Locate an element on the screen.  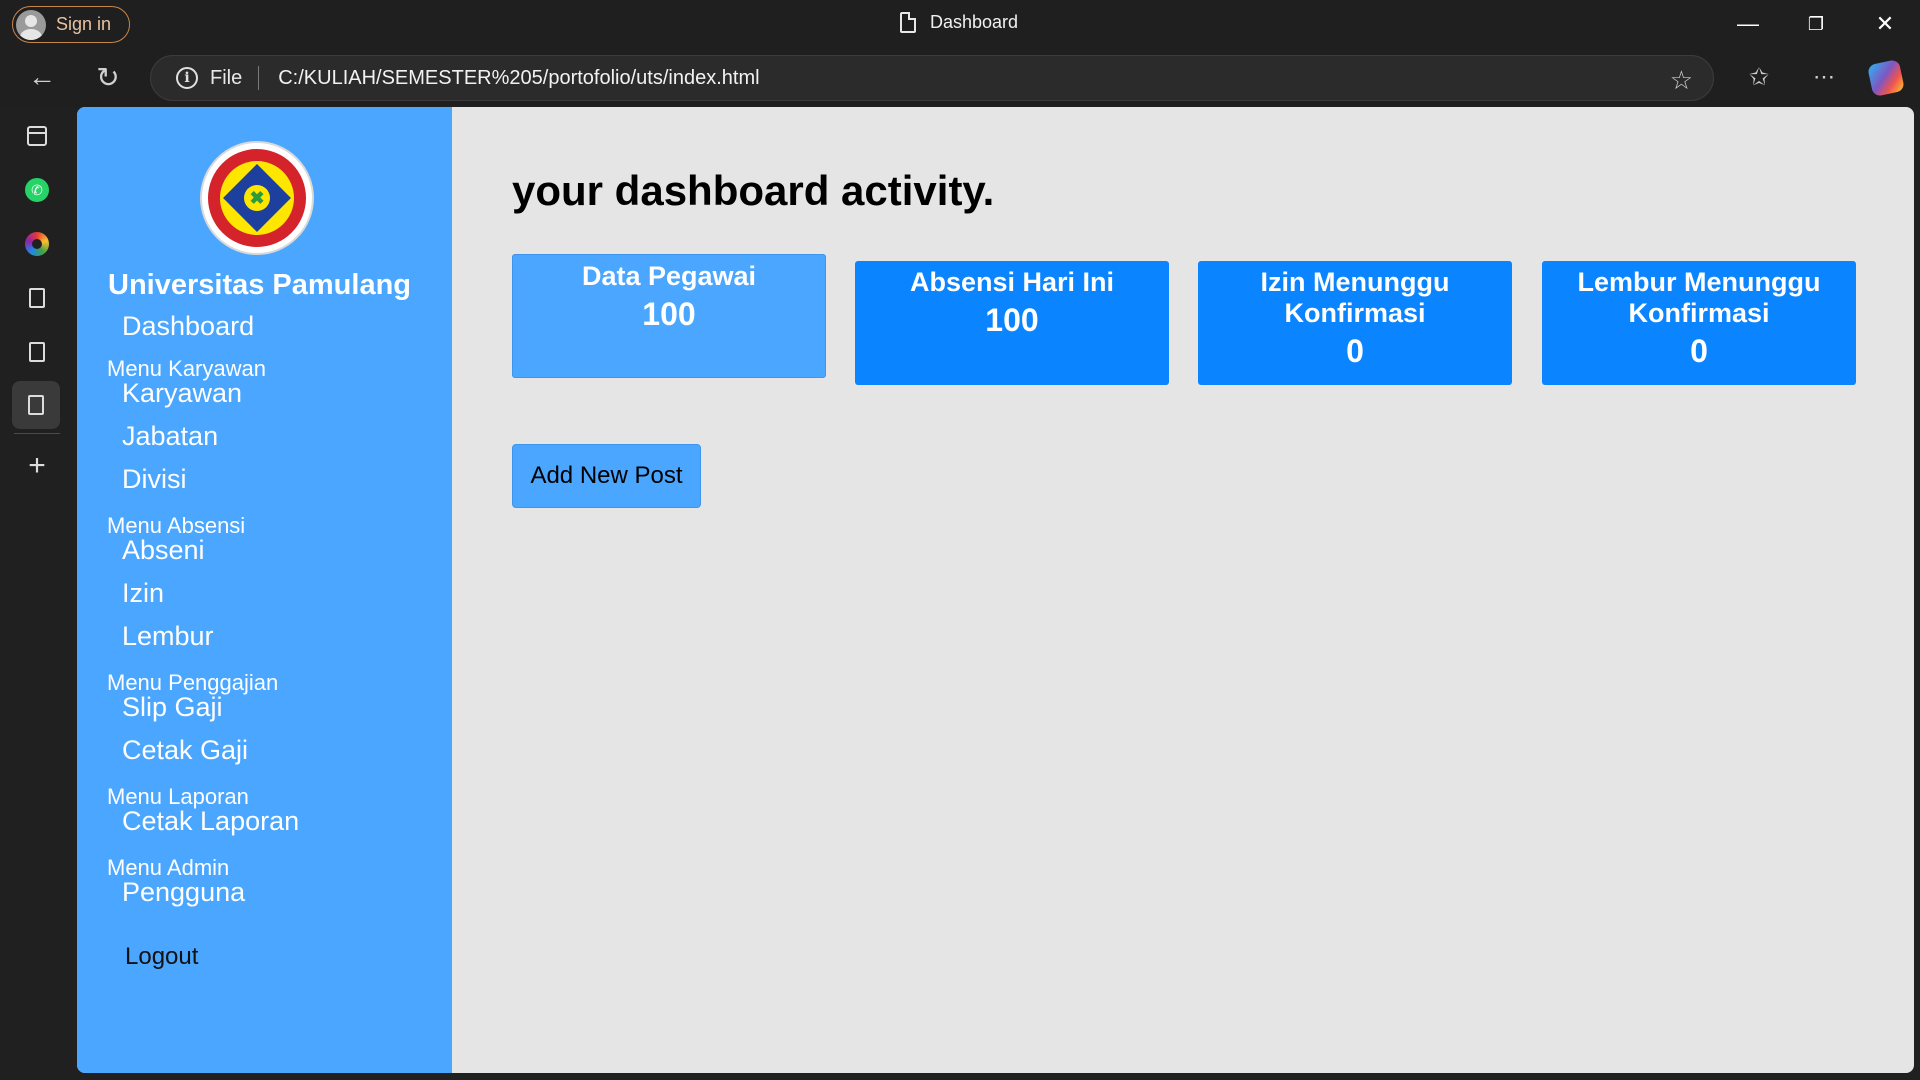
add-new-post-button: Add New Post is located at coordinates (606, 476).